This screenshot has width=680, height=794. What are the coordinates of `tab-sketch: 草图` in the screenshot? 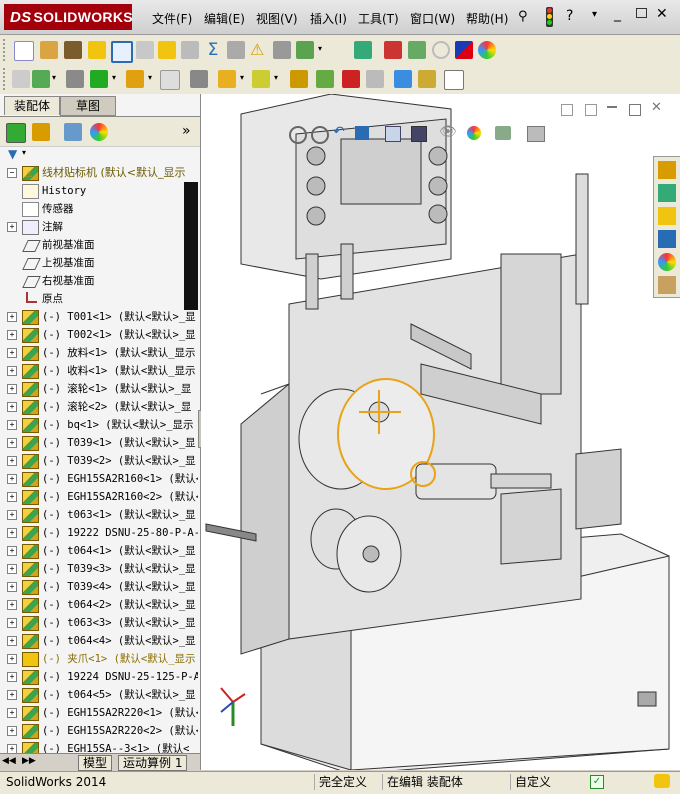 It's located at (88, 106).